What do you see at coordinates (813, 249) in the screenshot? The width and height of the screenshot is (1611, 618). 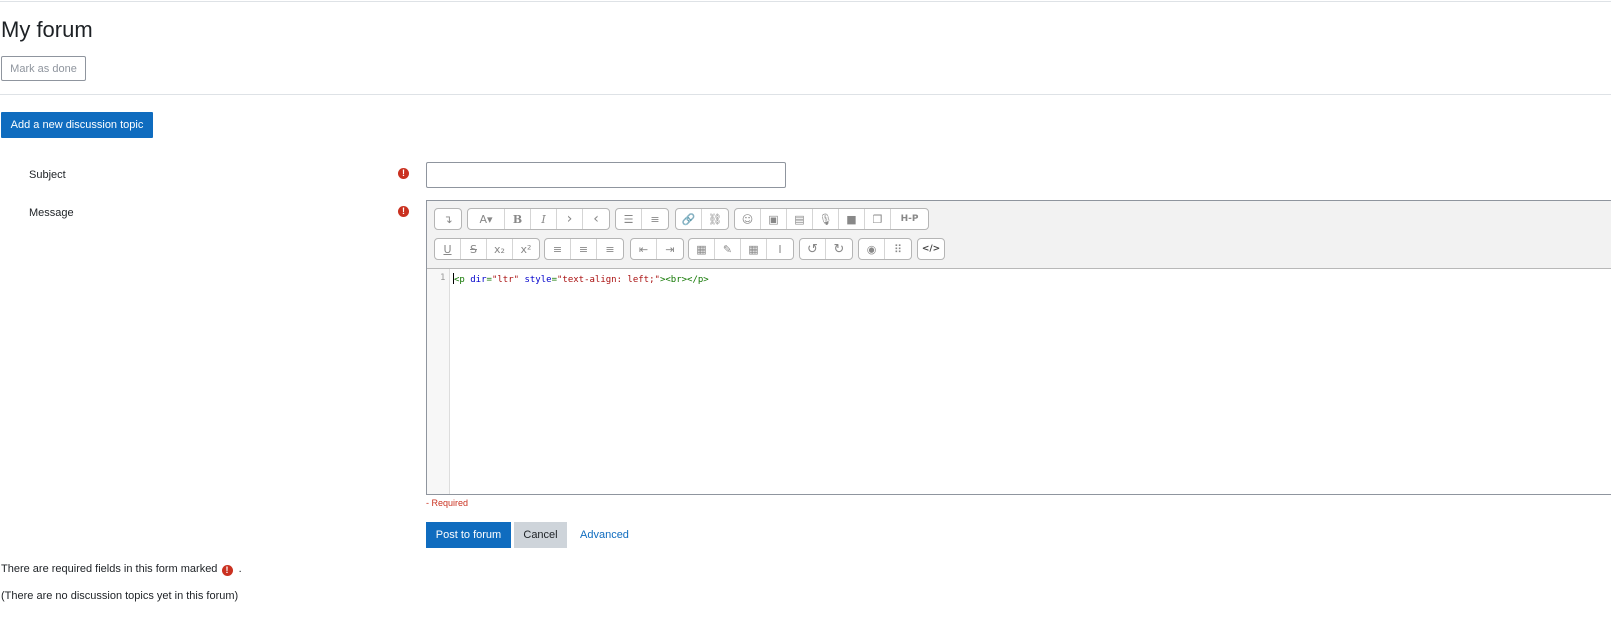 I see `undo-icon: ↺` at bounding box center [813, 249].